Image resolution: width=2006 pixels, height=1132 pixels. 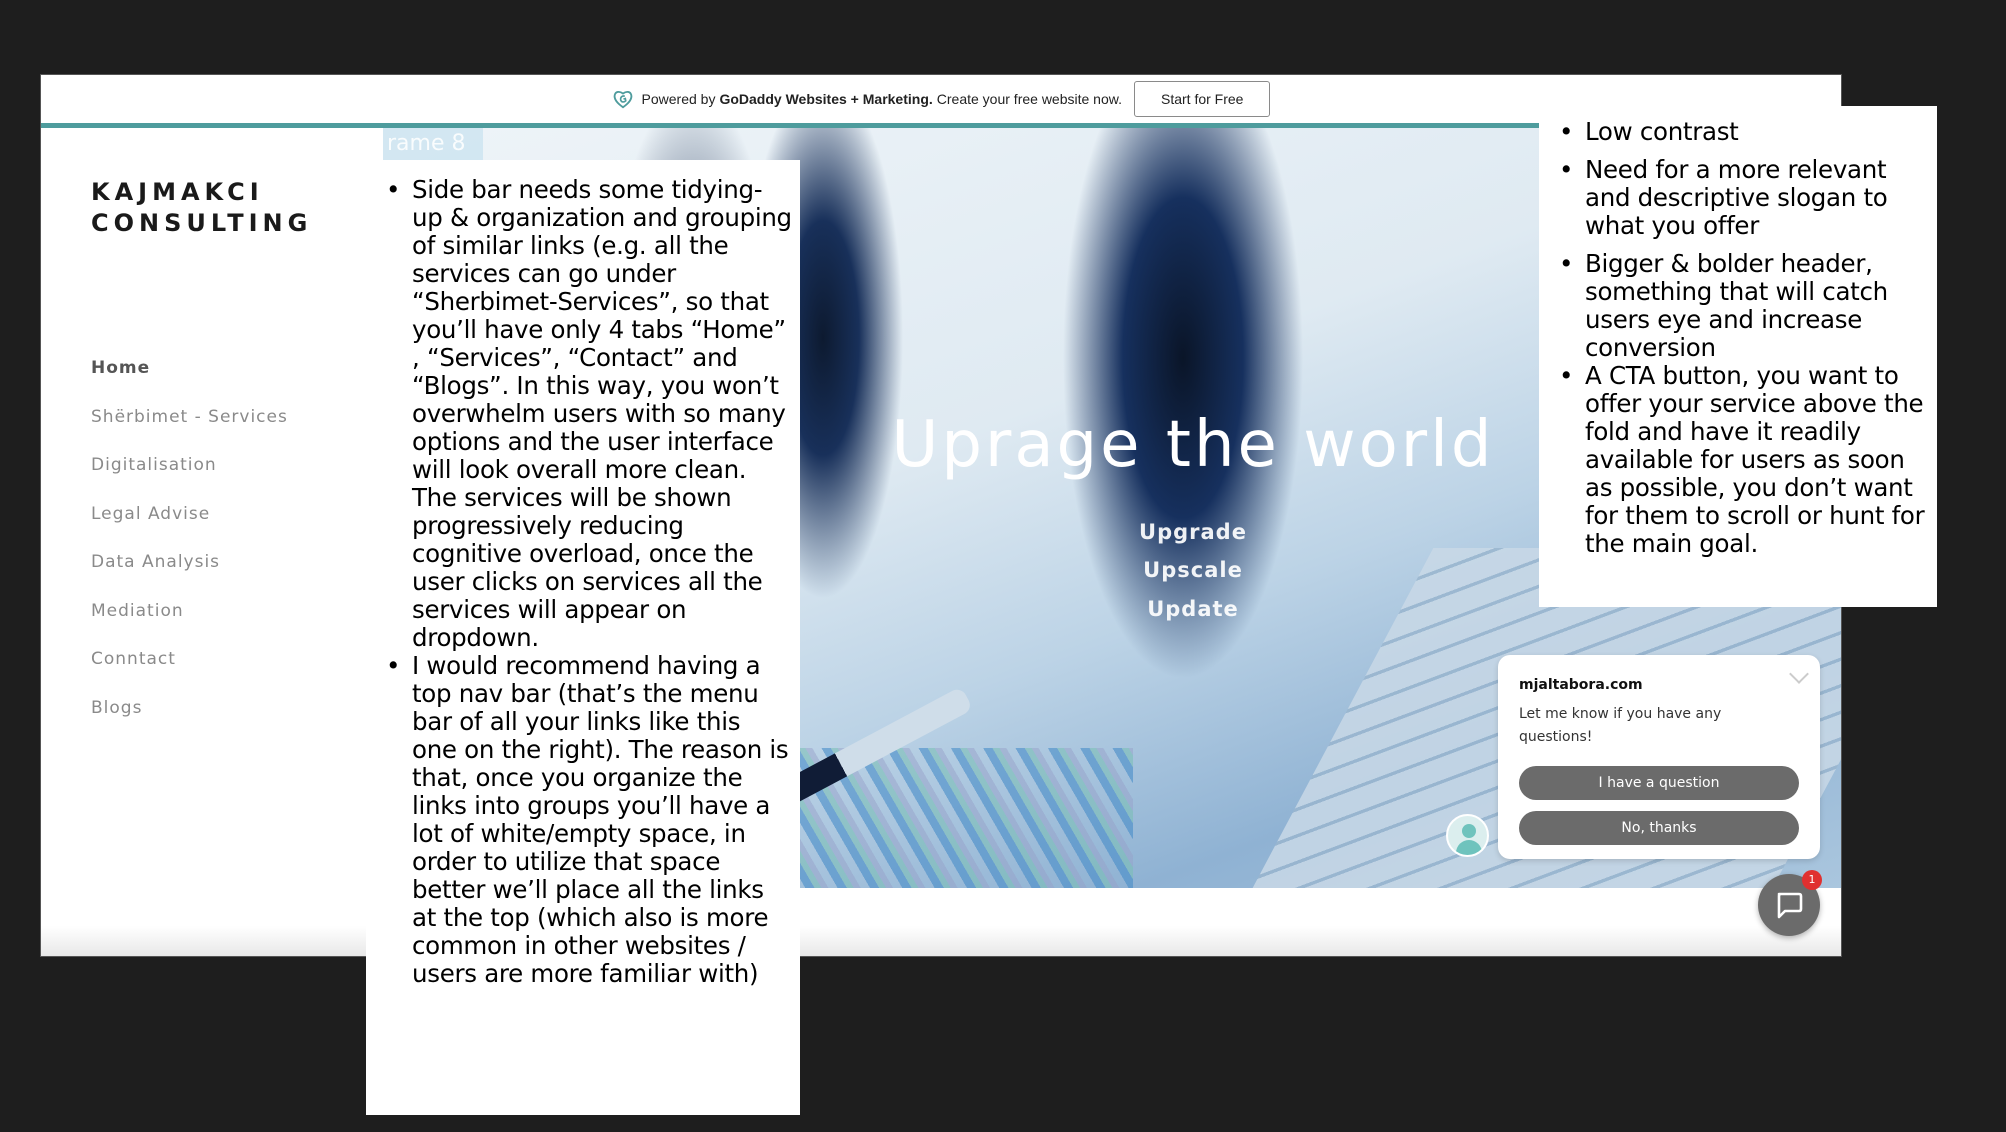 I want to click on frame-label: rame 8, so click(x=433, y=144).